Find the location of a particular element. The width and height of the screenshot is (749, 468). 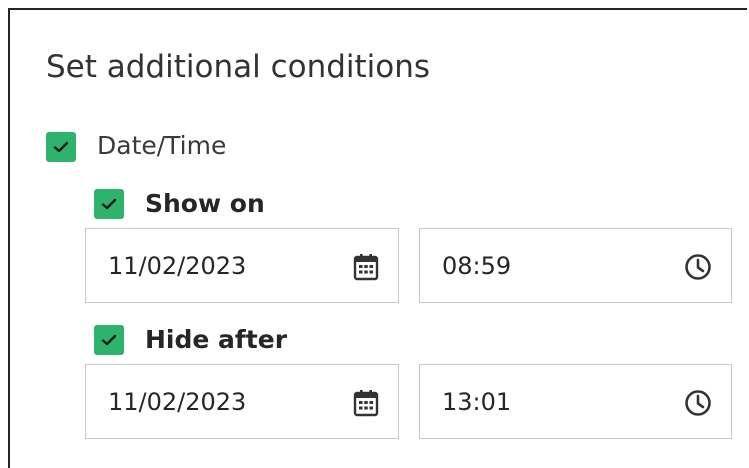

show-on-time-value: 08:59 is located at coordinates (476, 266).